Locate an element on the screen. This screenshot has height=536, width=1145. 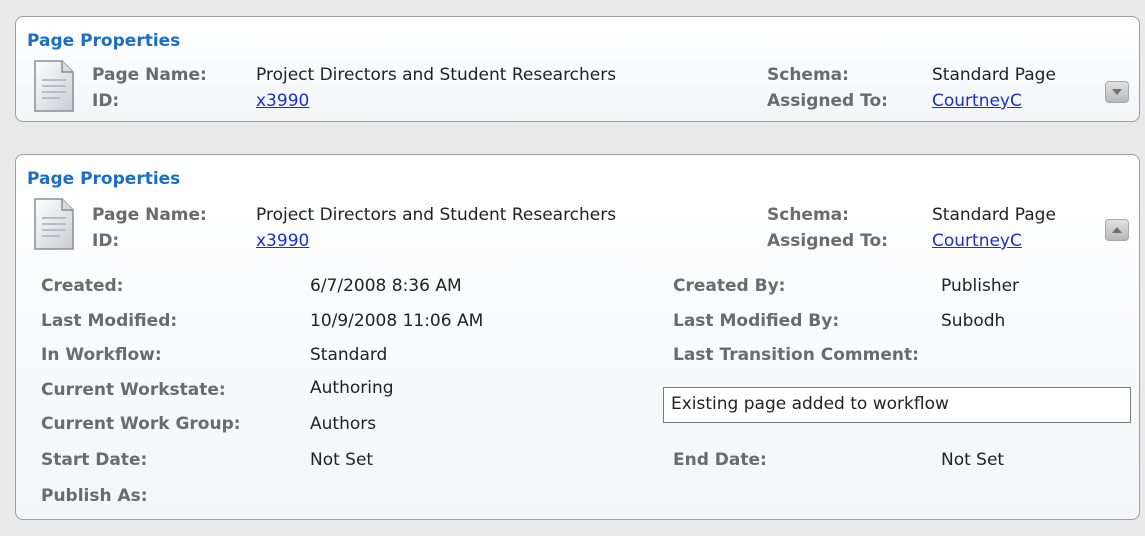
last-modified-by-label: Last Modified By: is located at coordinates (756, 321).